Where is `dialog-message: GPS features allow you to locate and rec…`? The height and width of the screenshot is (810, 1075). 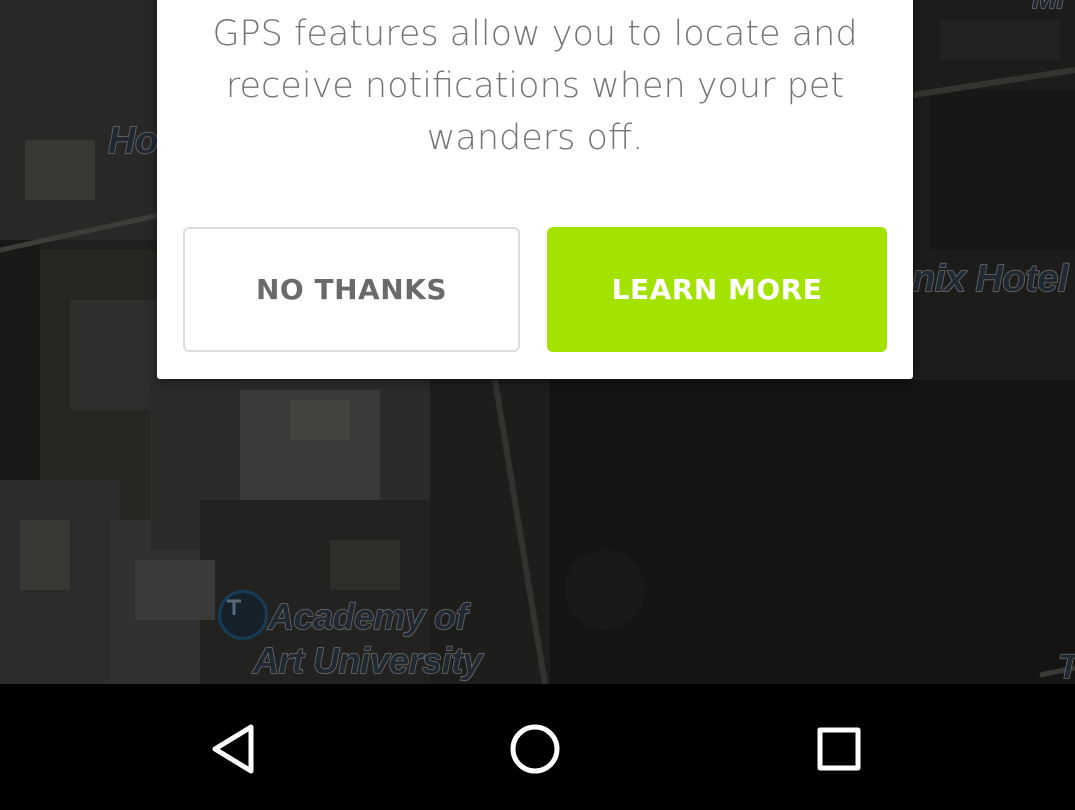 dialog-message: GPS features allow you to locate and rec… is located at coordinates (535, 86).